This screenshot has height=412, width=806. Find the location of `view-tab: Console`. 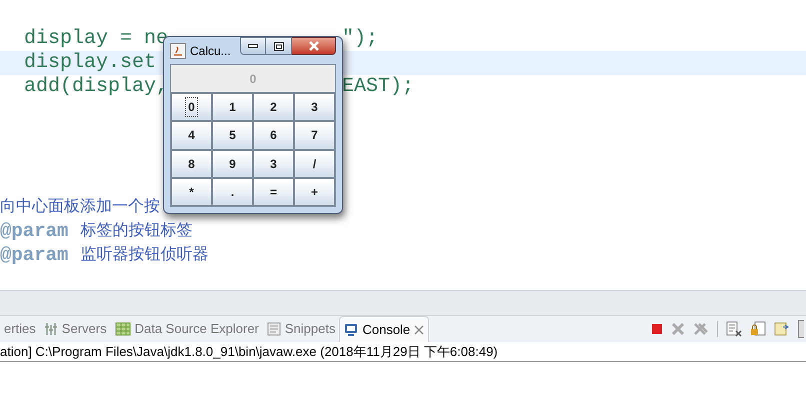

view-tab: Console is located at coordinates (384, 329).